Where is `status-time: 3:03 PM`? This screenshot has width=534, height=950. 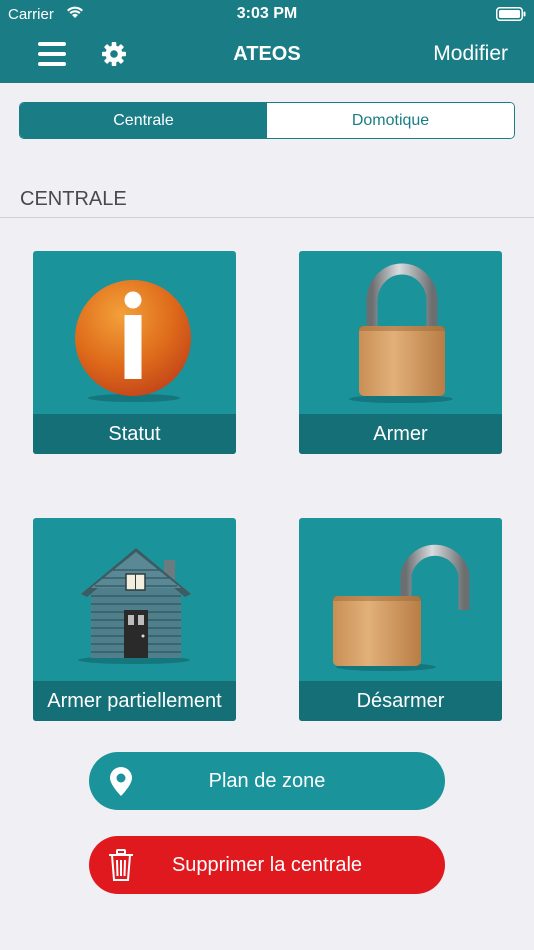 status-time: 3:03 PM is located at coordinates (267, 13).